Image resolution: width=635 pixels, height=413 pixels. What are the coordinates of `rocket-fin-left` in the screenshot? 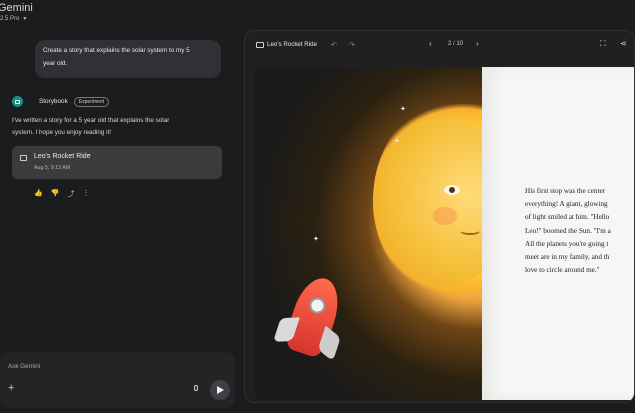 It's located at (286, 329).